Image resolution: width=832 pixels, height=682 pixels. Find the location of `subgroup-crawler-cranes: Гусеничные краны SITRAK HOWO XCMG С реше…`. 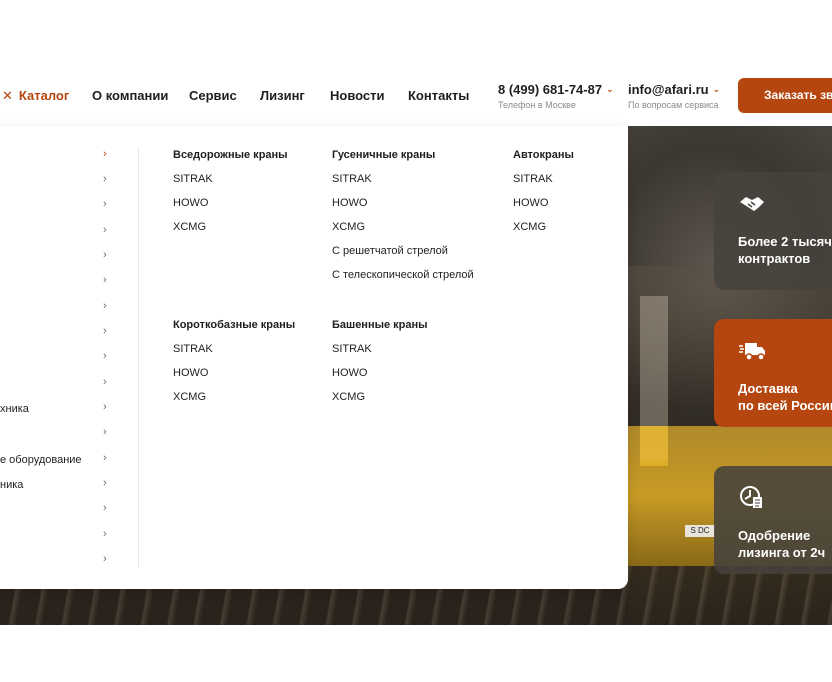

subgroup-crawler-cranes: Гусеничные краны SITRAK HOWO XCMG С реше… is located at coordinates (403, 215).